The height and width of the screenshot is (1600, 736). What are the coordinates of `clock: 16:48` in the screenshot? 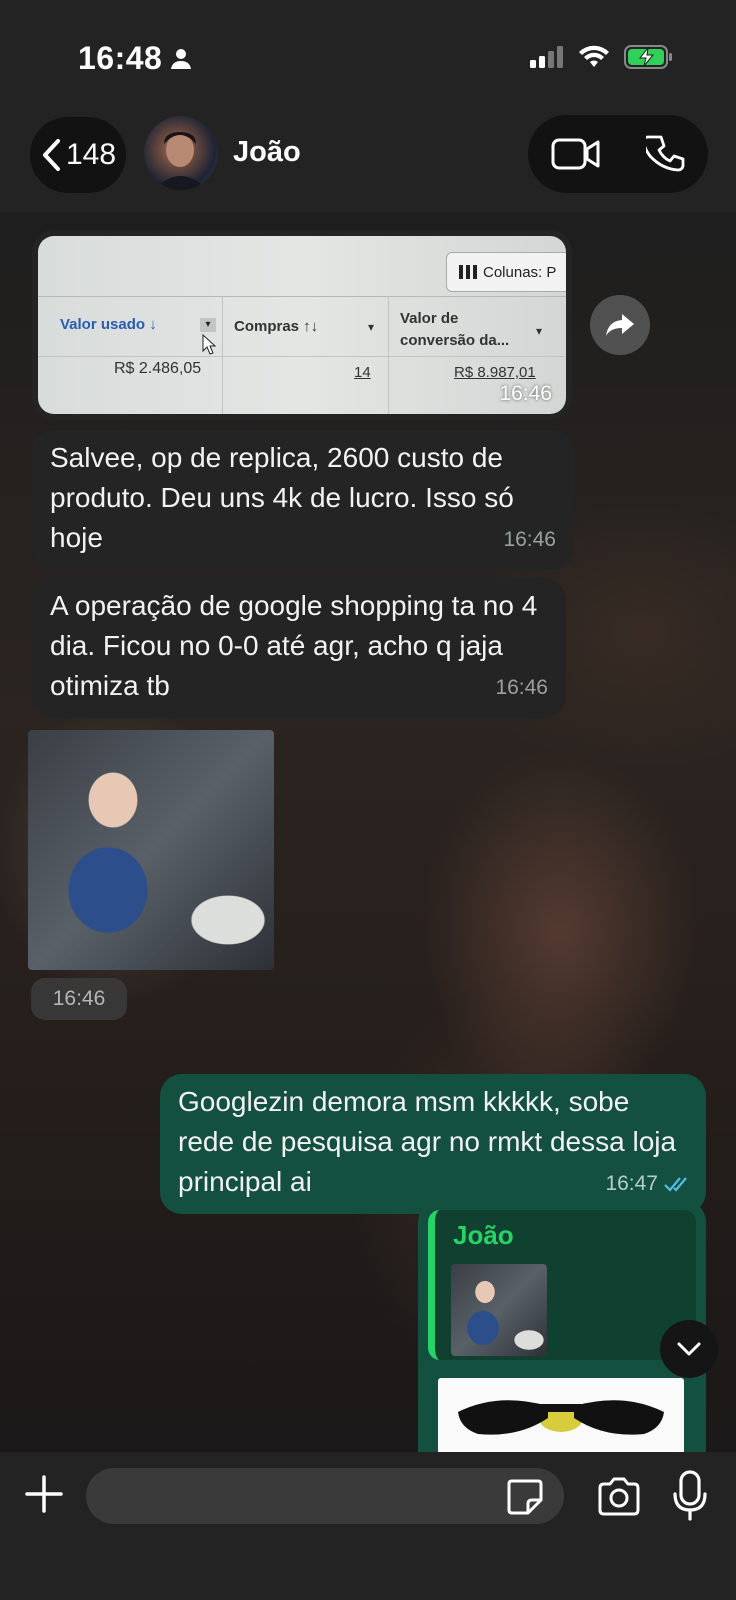 It's located at (135, 58).